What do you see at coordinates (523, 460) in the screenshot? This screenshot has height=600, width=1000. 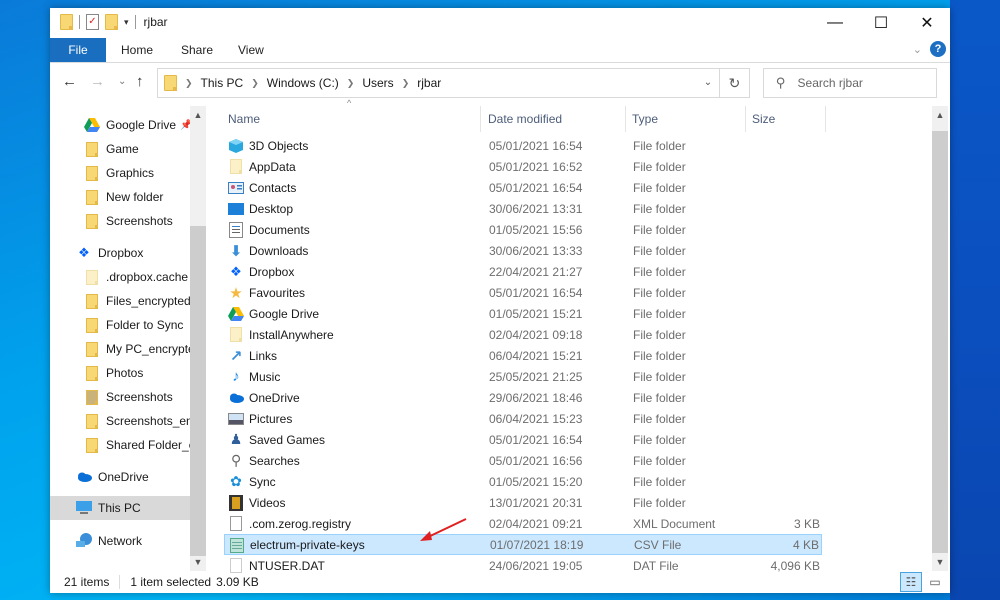 I see `file-row: ⚲ Searches 05/01/2021 16:56 File folder` at bounding box center [523, 460].